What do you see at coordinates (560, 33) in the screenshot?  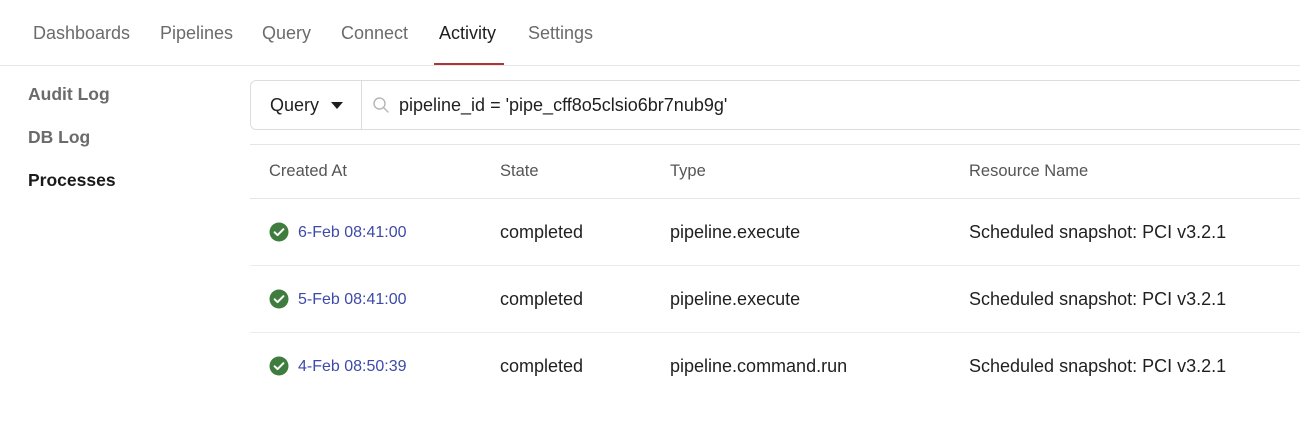 I see `tab-settings: Settings` at bounding box center [560, 33].